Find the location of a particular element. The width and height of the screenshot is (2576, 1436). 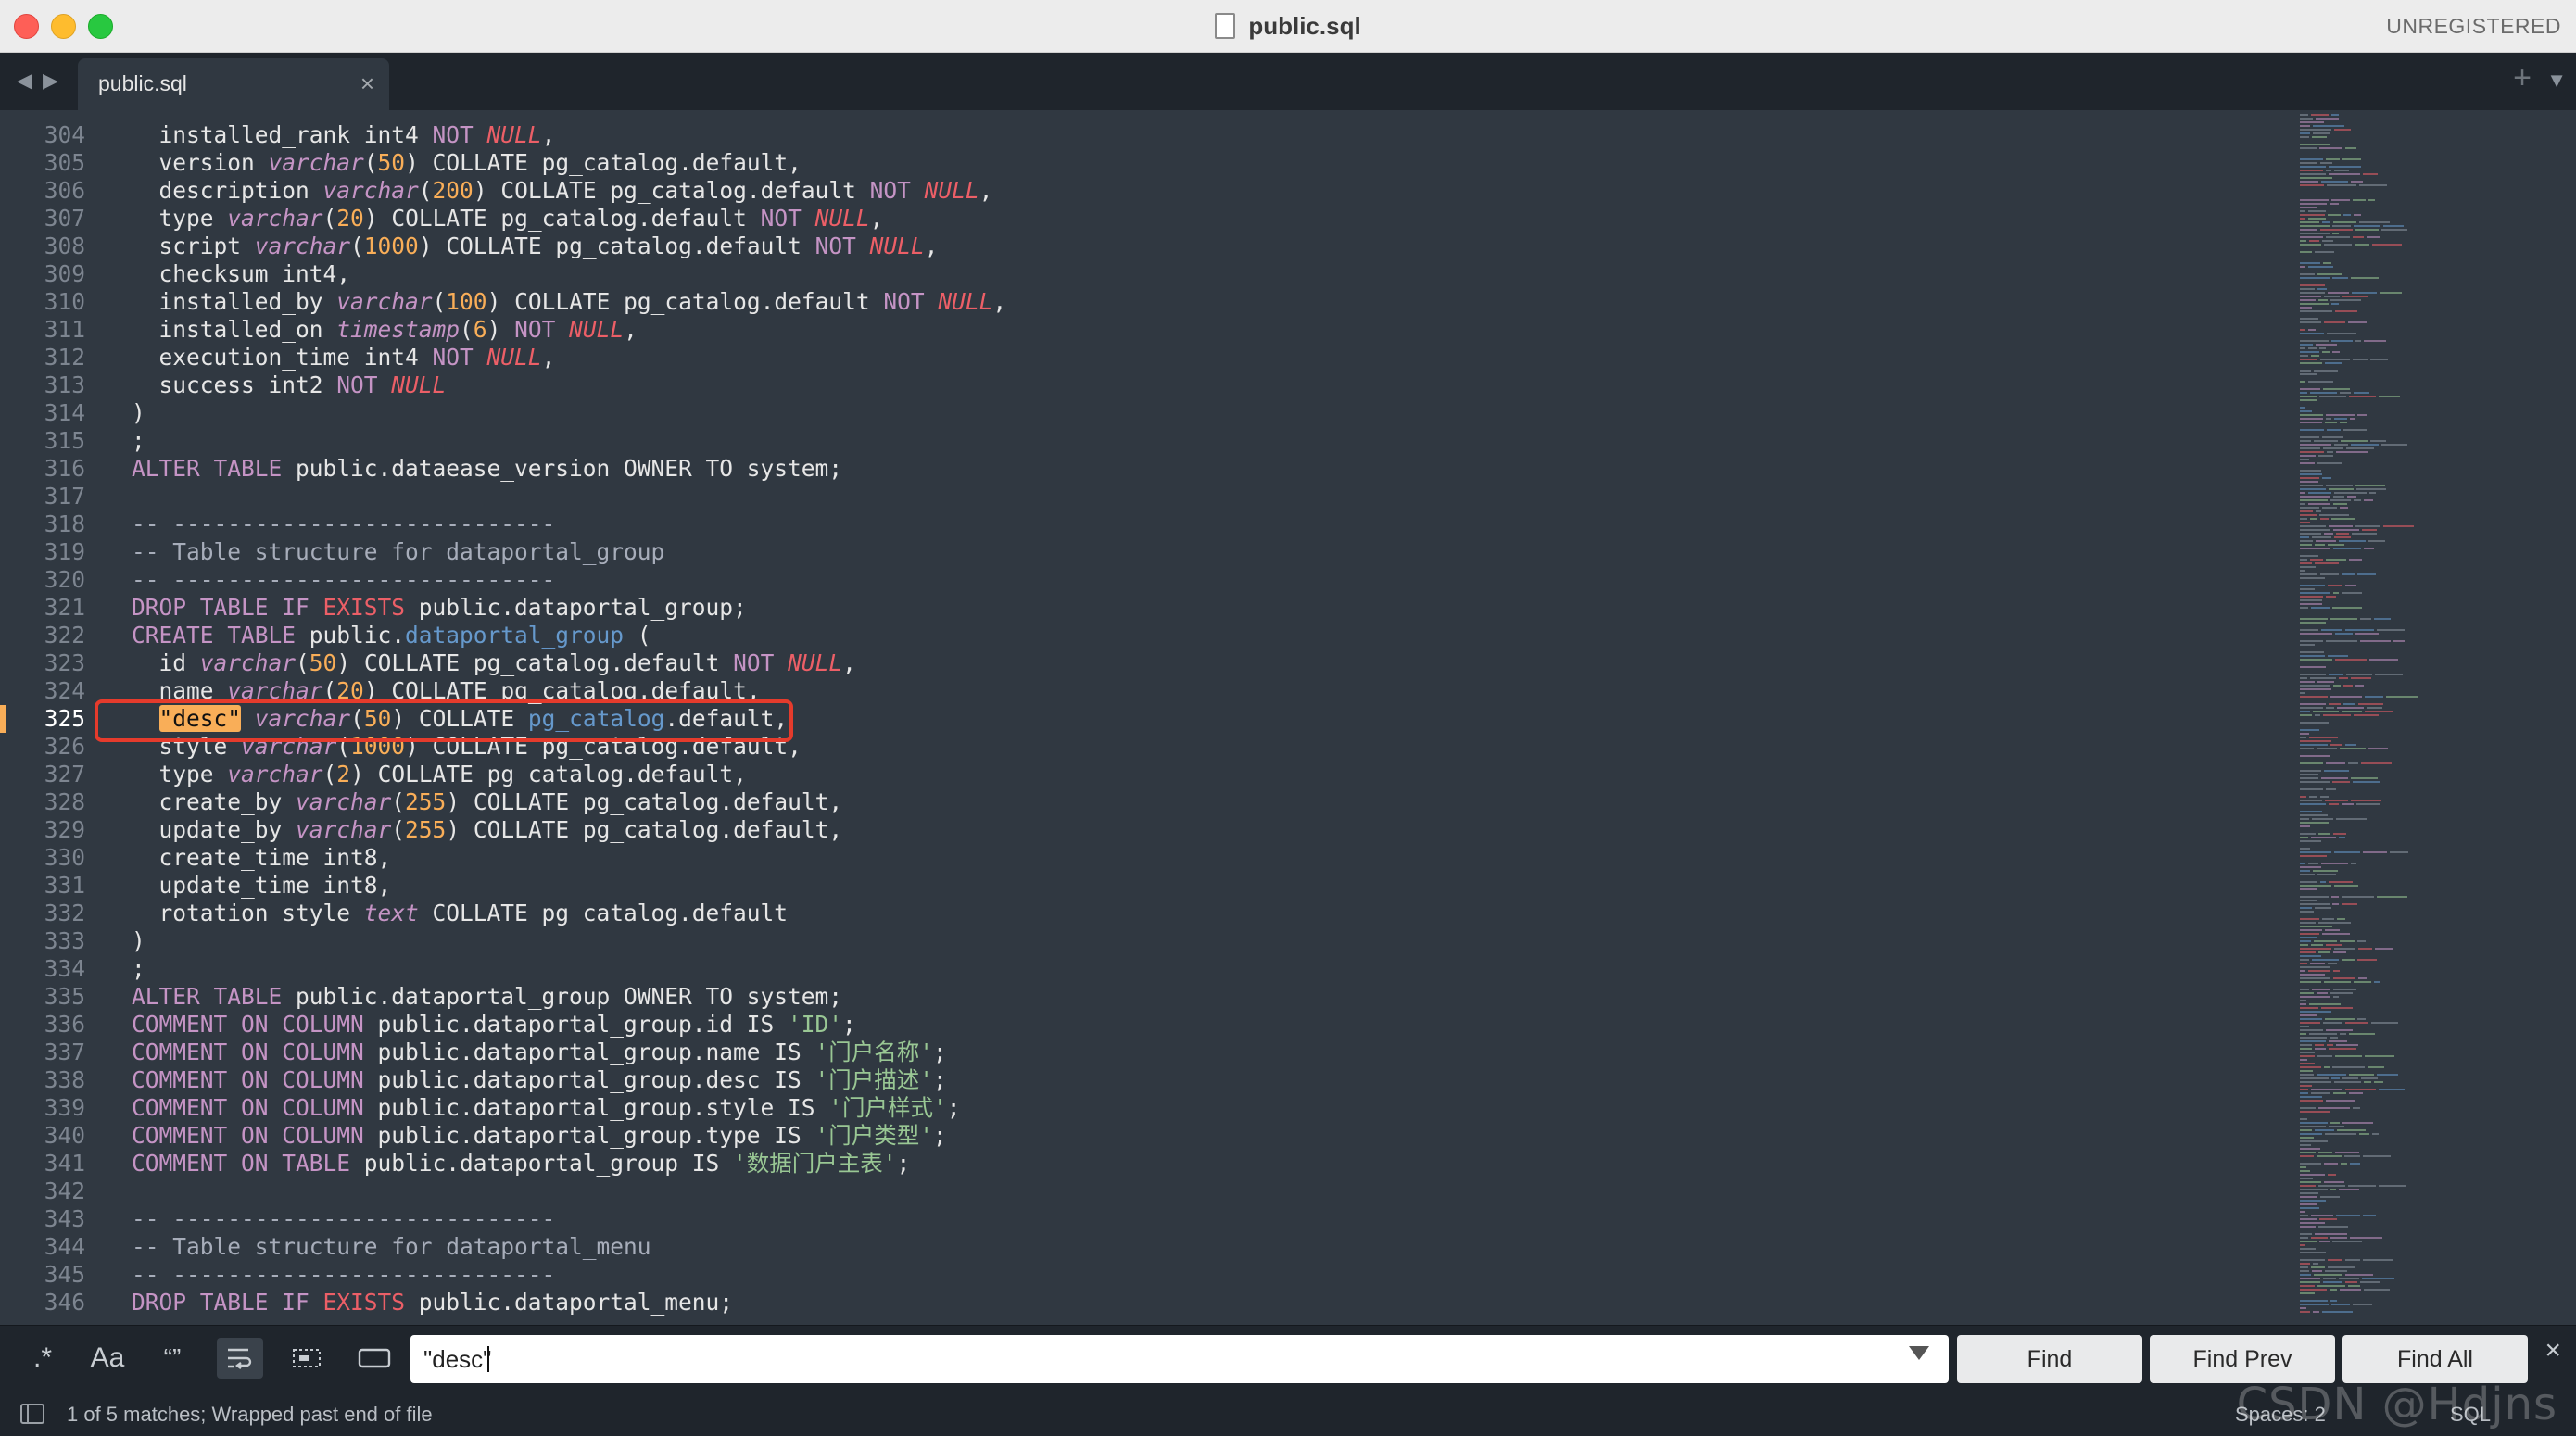

code-line: 317 is located at coordinates (1139, 496).